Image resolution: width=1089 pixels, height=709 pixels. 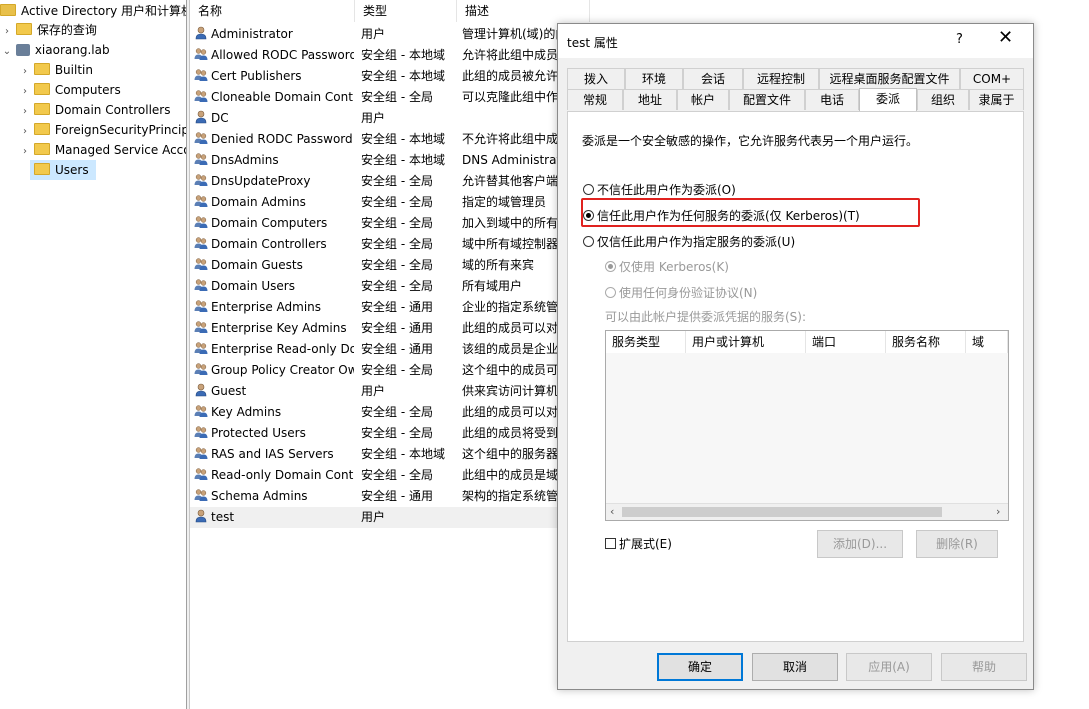 What do you see at coordinates (795, 667) in the screenshot?
I see `cancel-button: 取消` at bounding box center [795, 667].